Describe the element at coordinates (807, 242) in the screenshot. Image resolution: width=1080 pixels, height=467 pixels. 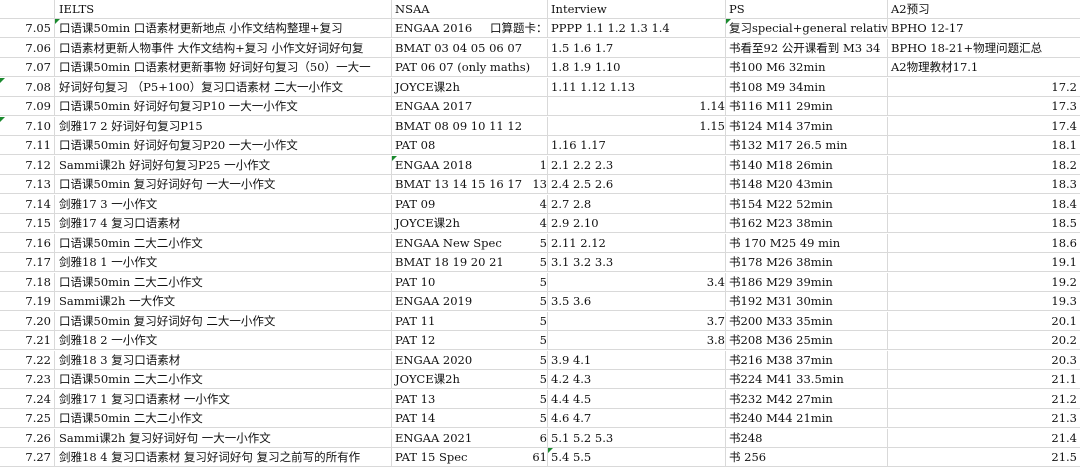
I see `cell-ps: 书 170 M25 49 min` at that location.